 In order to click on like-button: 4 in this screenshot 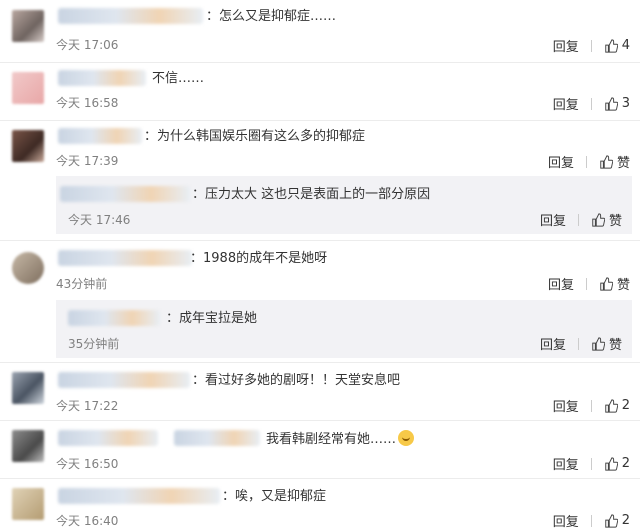, I will do `click(617, 45)`.